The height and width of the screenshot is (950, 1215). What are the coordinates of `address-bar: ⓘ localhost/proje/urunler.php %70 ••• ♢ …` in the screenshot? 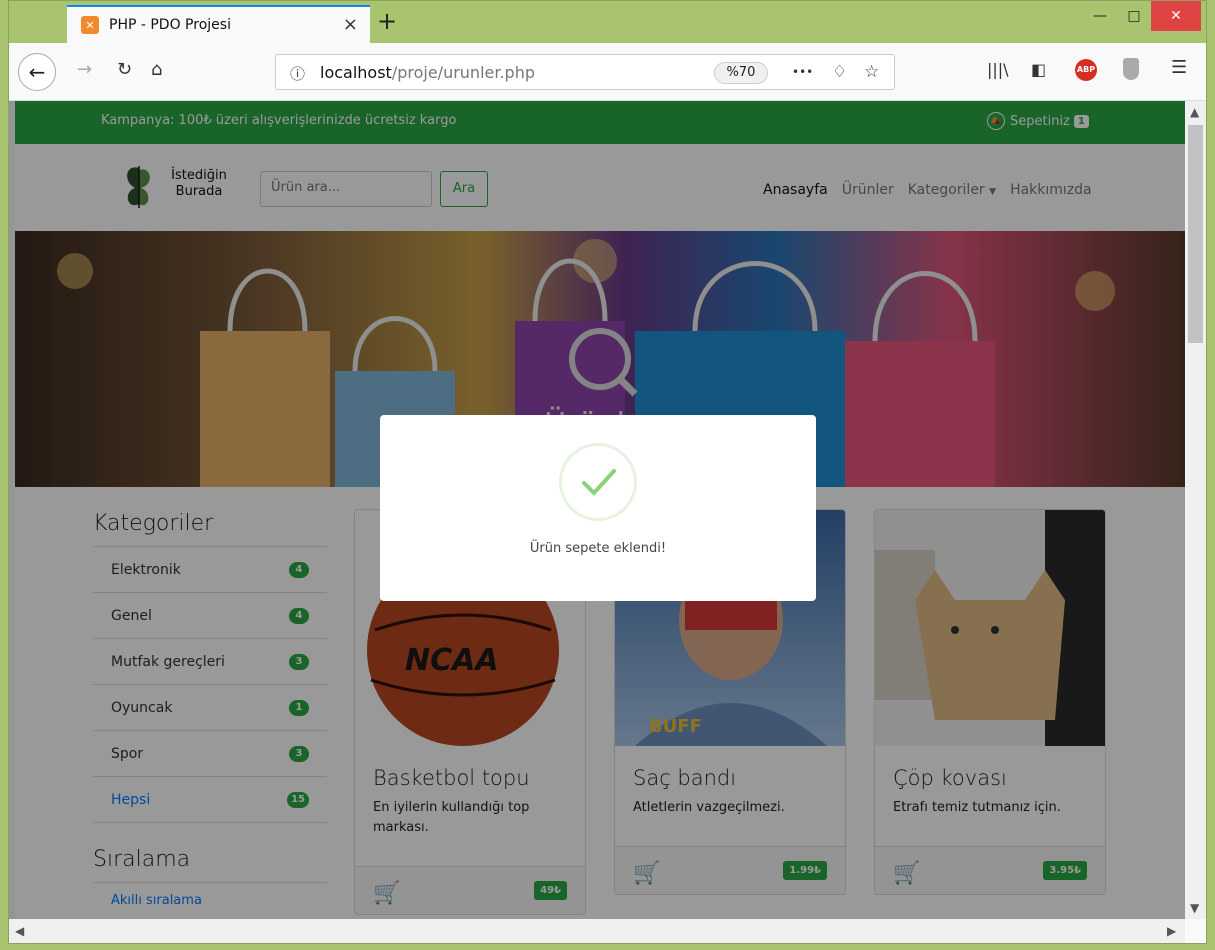 It's located at (585, 72).